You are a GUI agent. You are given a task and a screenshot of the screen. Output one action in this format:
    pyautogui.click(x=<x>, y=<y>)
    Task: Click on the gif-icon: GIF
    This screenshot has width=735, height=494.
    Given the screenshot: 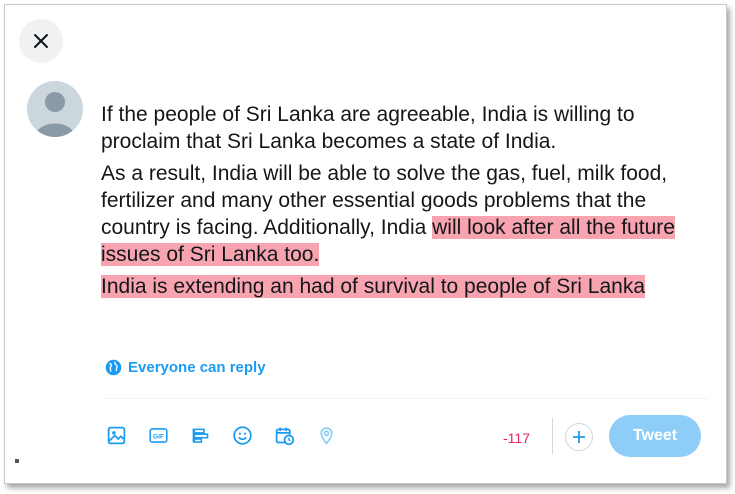 What is the action you would take?
    pyautogui.click(x=158, y=435)
    